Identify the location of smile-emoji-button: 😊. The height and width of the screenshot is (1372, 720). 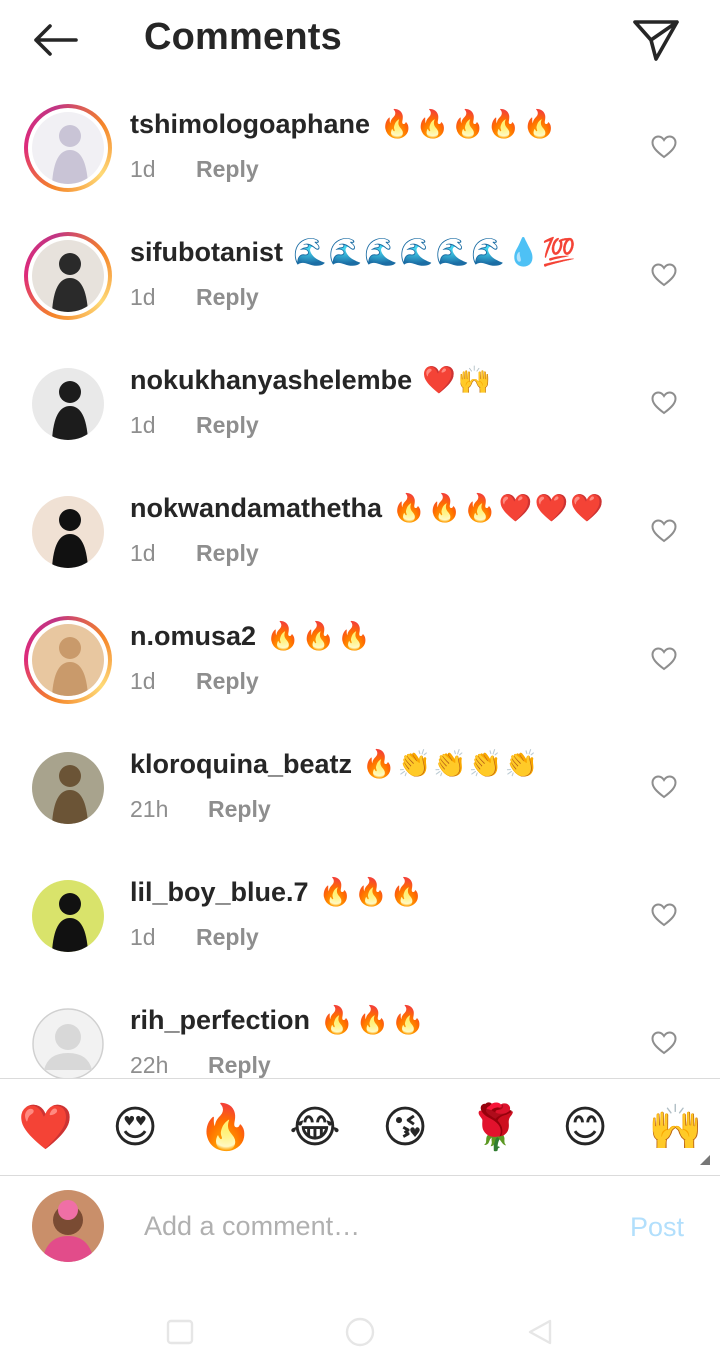
(585, 1128).